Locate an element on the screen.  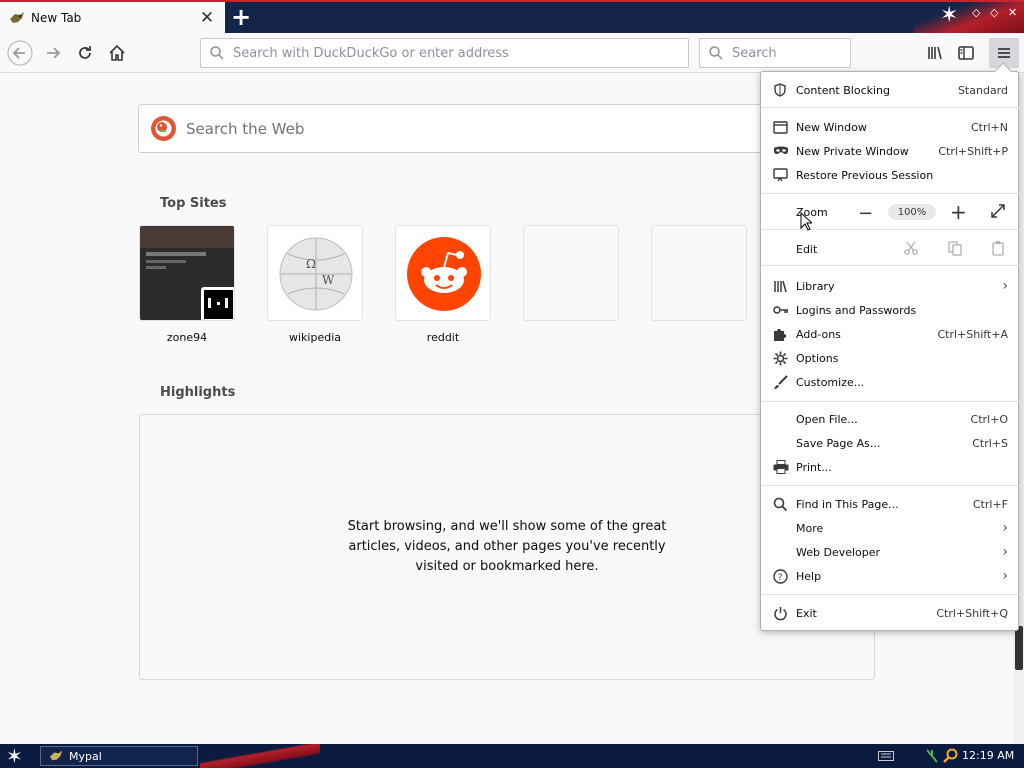
menu-options: Options is located at coordinates (890, 358).